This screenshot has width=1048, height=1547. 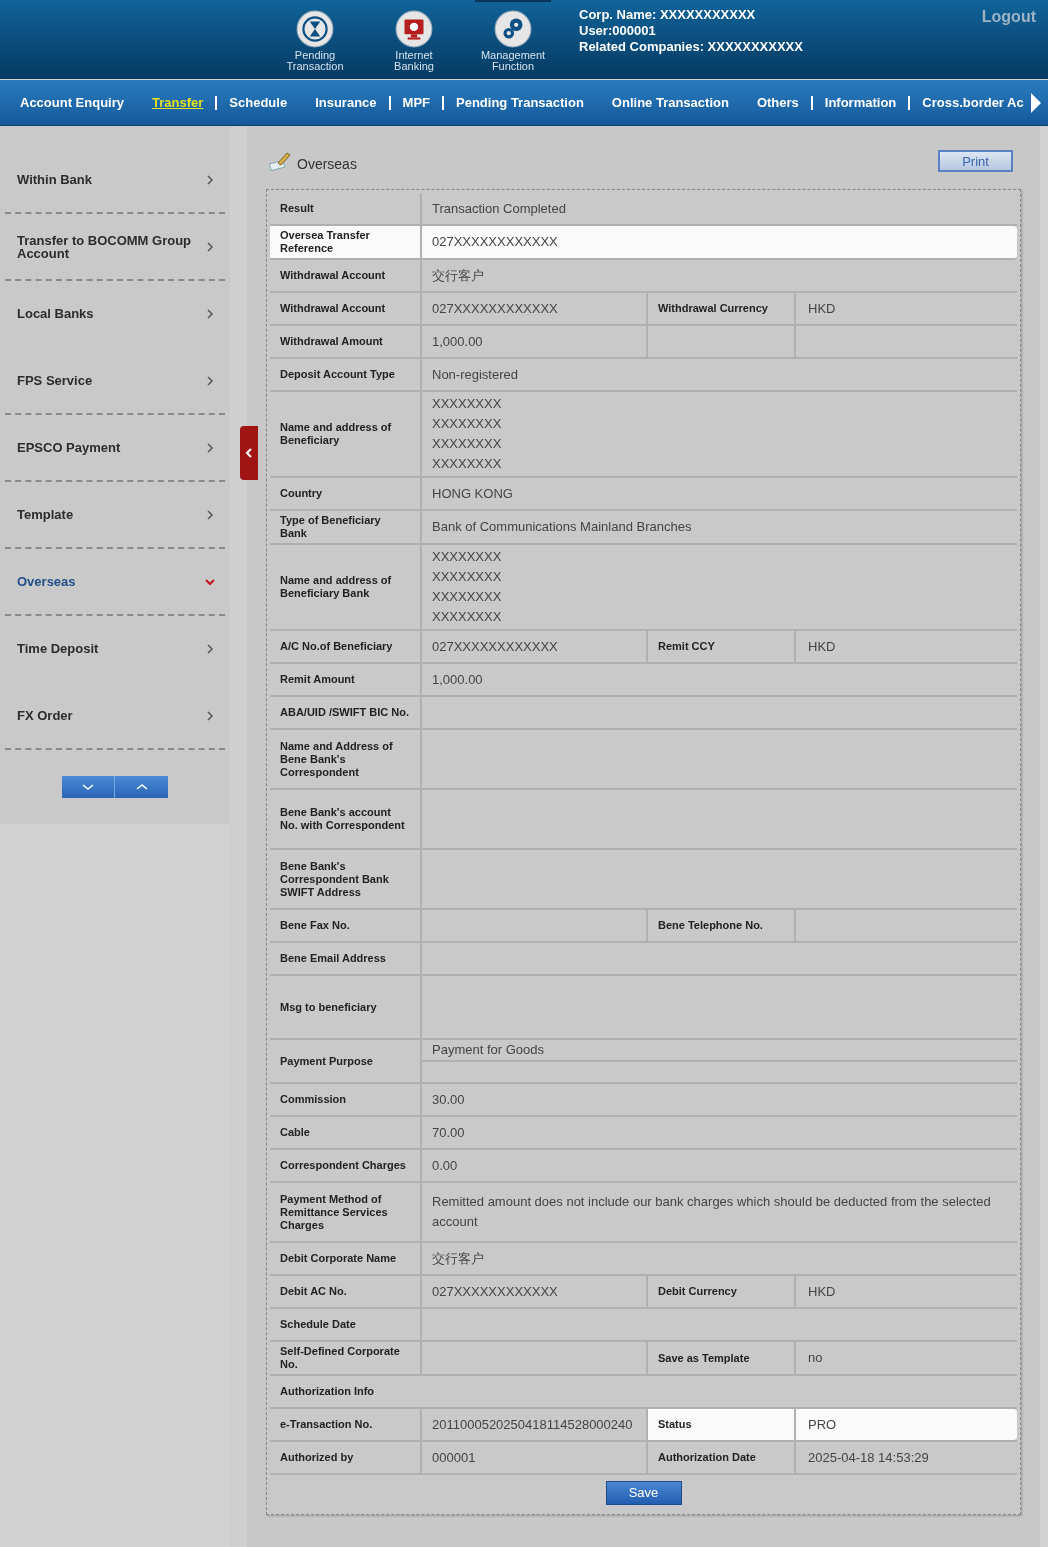 What do you see at coordinates (343, 1165) in the screenshot?
I see `field-label: Correspondent Charges` at bounding box center [343, 1165].